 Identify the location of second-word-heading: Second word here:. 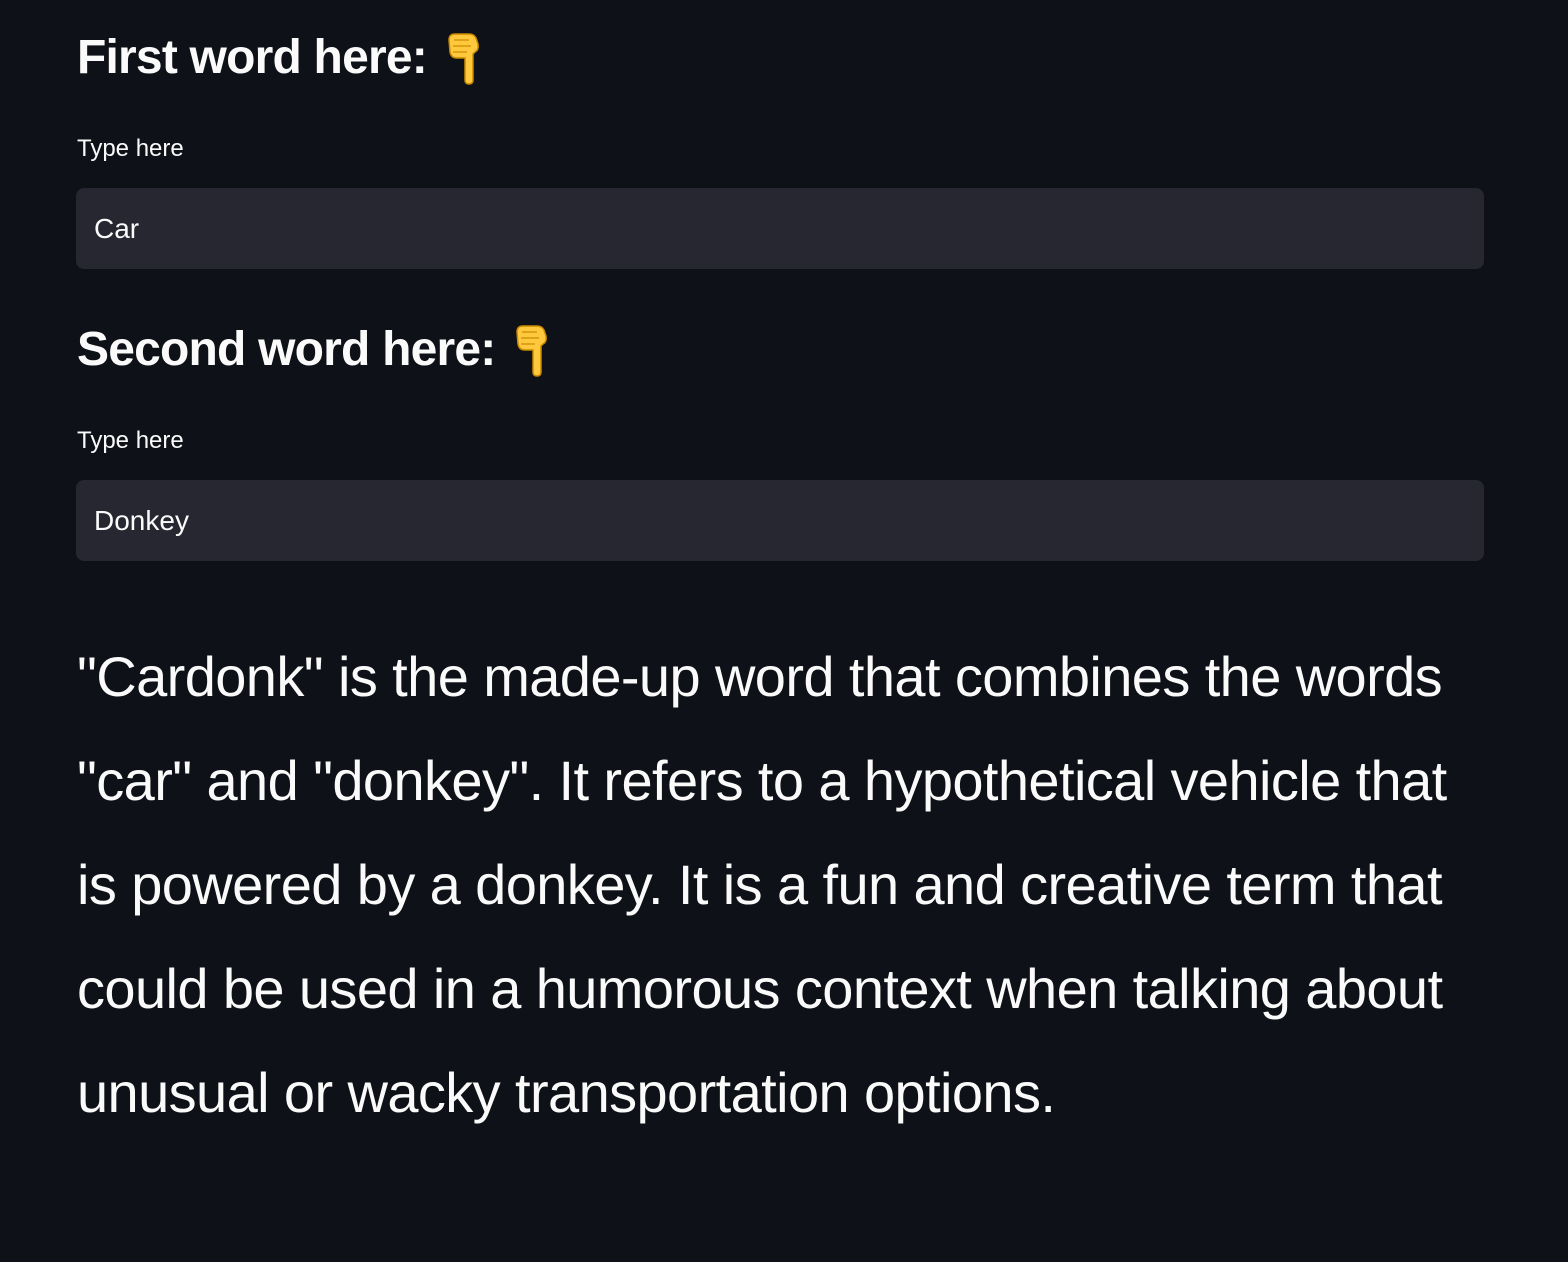
(315, 350).